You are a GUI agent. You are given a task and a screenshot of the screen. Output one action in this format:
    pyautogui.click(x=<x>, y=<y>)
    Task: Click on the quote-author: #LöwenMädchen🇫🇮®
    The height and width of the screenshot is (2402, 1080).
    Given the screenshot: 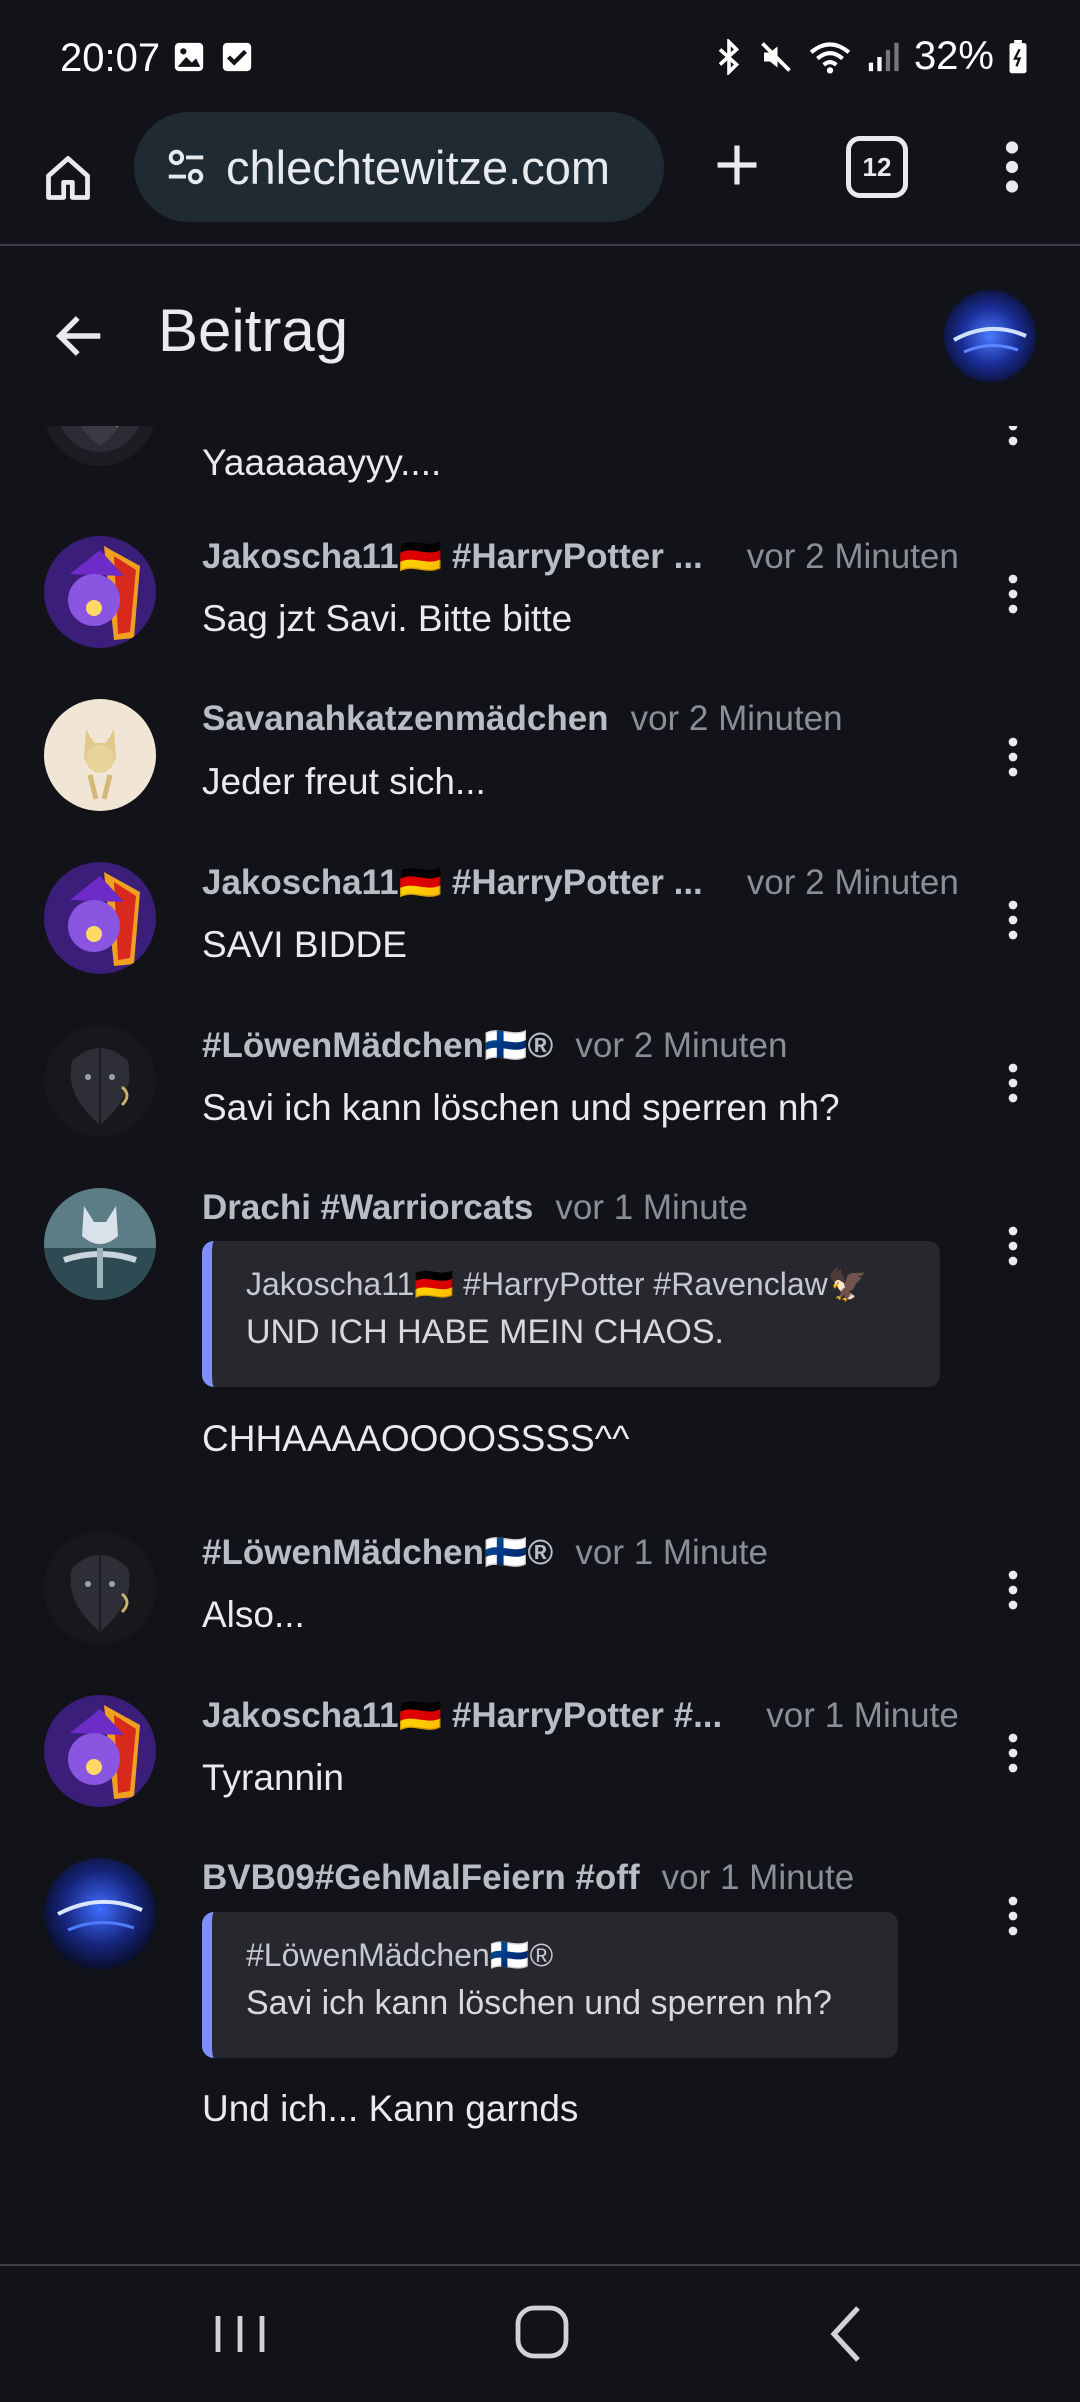 What is the action you would take?
    pyautogui.click(x=400, y=1955)
    